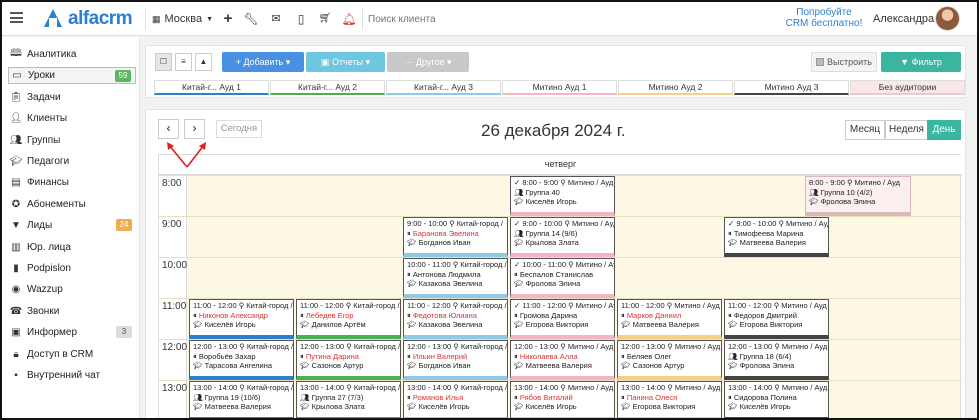  Describe the element at coordinates (844, 62) in the screenshot. I see `align-button: Выстроить` at that location.